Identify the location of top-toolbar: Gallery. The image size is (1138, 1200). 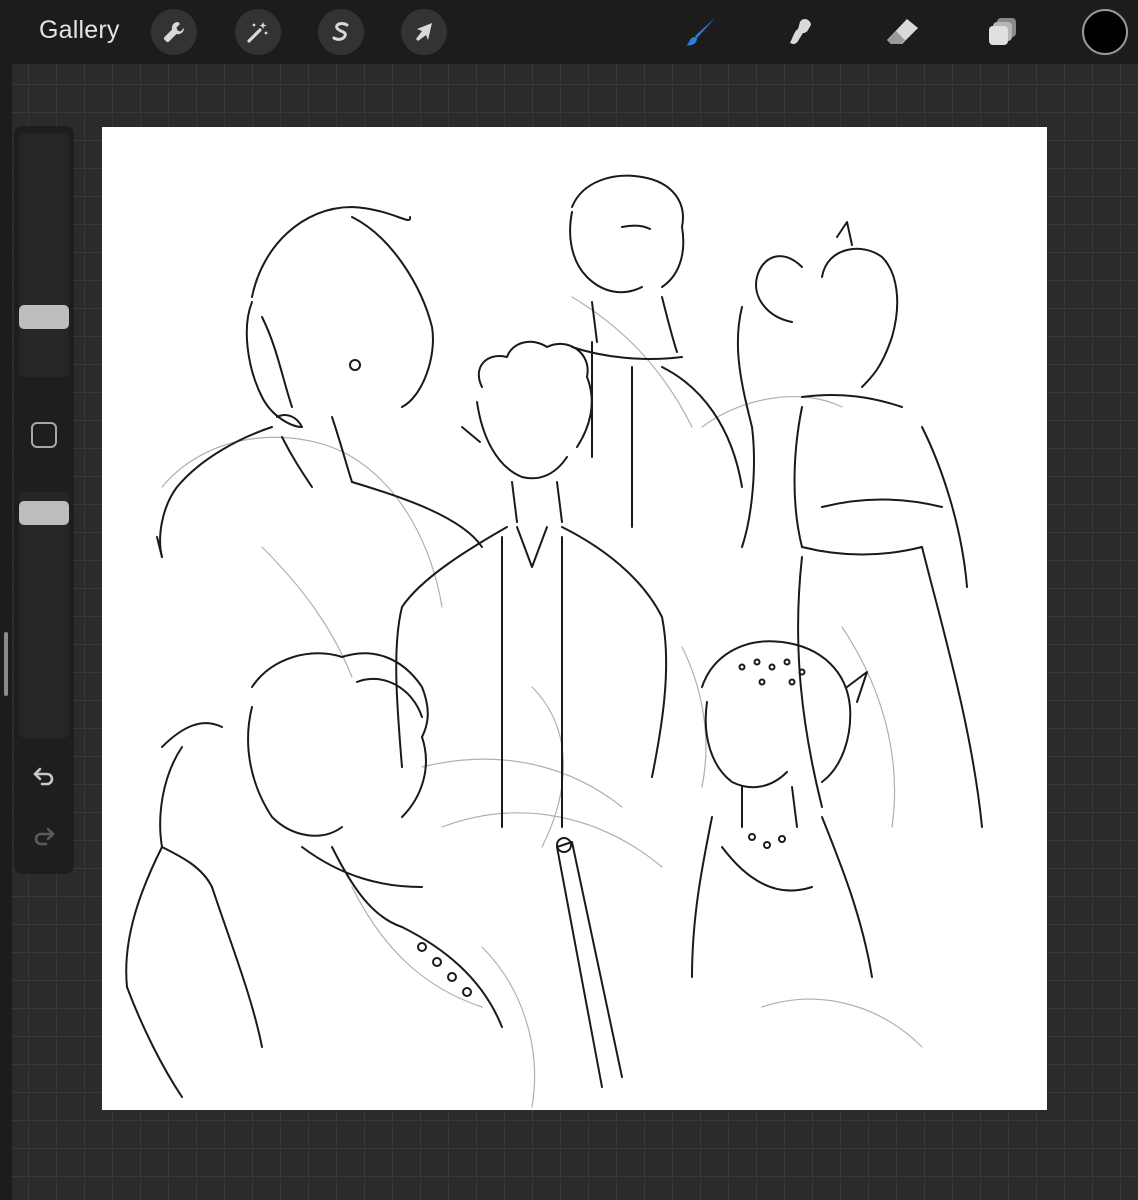
(569, 32).